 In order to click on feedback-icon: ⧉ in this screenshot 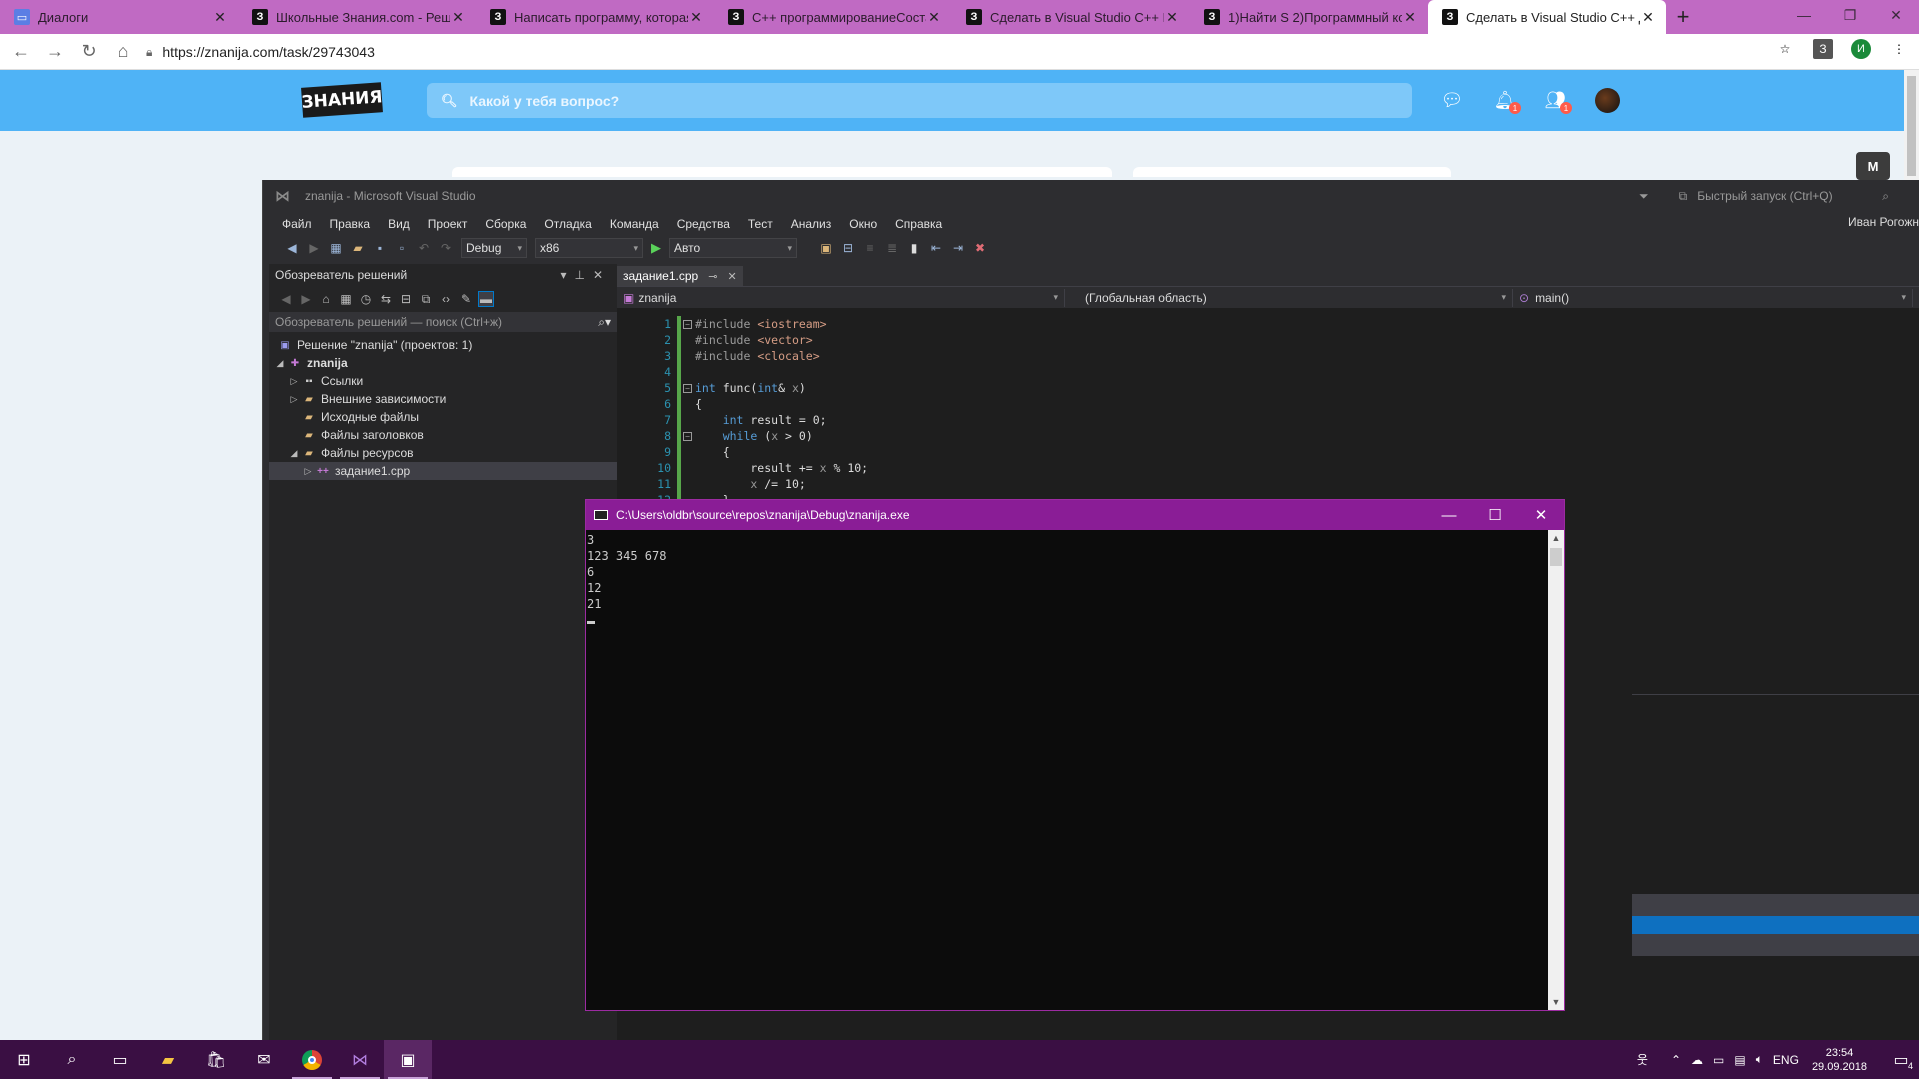, I will do `click(1683, 196)`.